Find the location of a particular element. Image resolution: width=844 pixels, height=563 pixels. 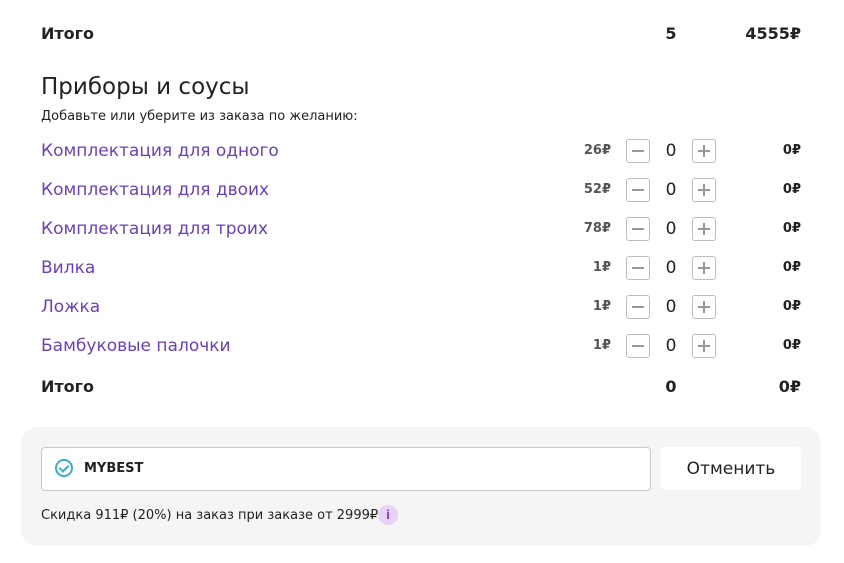

cancel-promo-button: Отменить is located at coordinates (731, 468).